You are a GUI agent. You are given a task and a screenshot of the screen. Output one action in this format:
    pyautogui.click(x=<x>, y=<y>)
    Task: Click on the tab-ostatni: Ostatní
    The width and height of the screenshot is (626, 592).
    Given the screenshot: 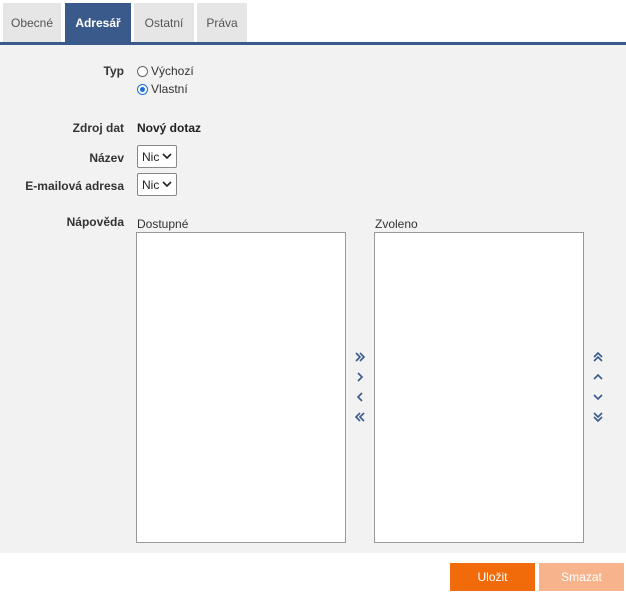 What is the action you would take?
    pyautogui.click(x=164, y=23)
    